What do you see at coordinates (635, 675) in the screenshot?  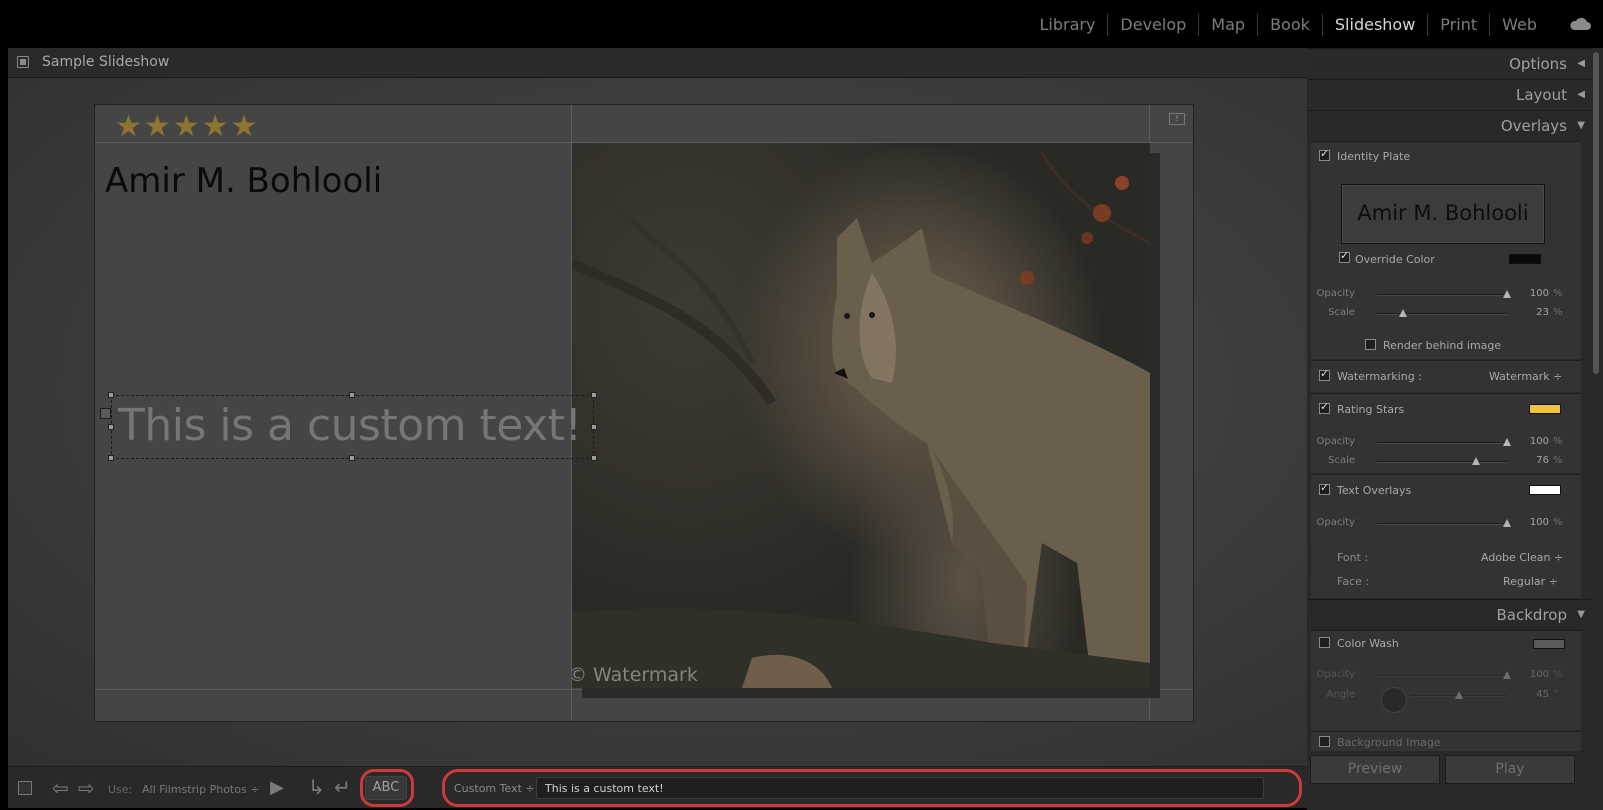 I see `watermark-overlay: © Watermark` at bounding box center [635, 675].